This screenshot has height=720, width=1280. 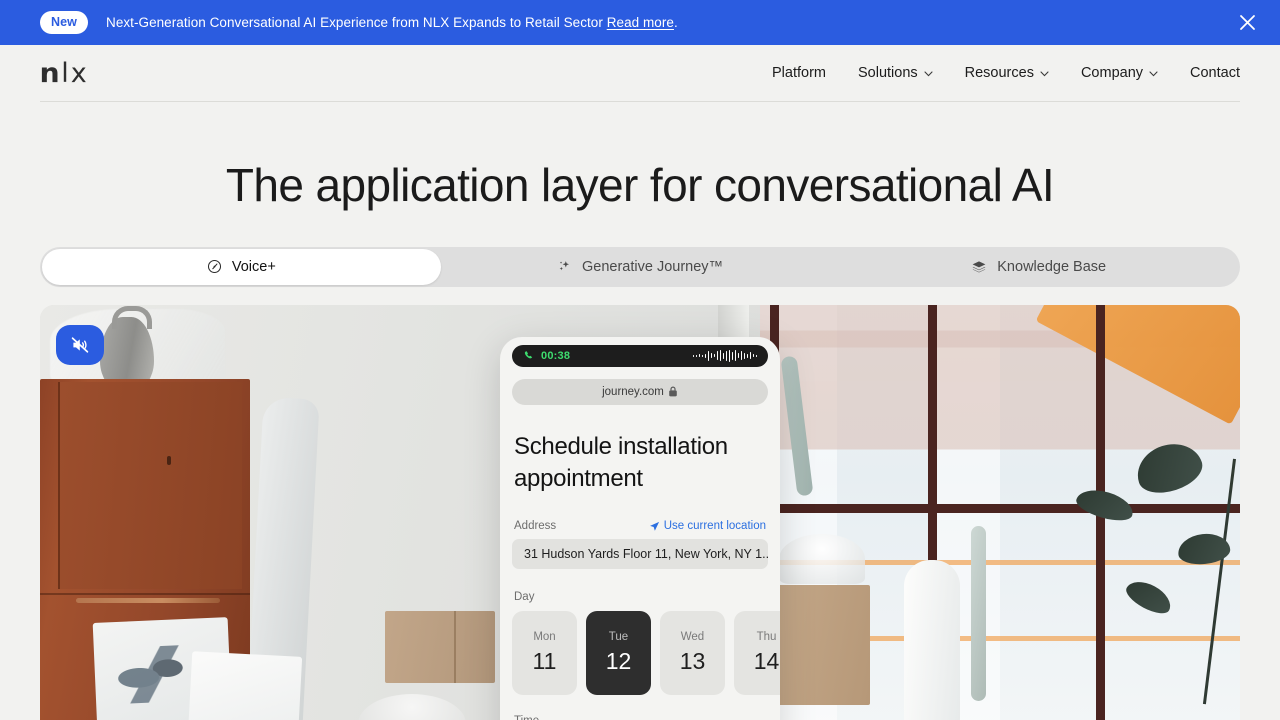 I want to click on use-current-location-link: Use current location, so click(x=707, y=526).